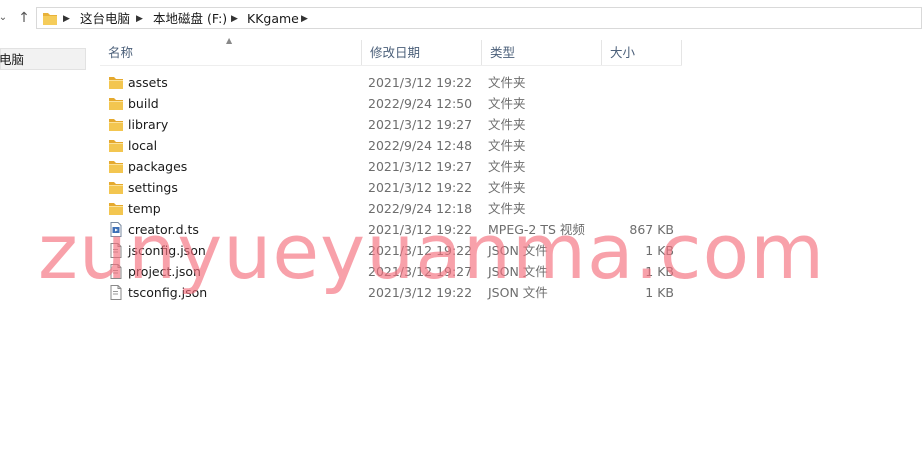 The height and width of the screenshot is (467, 924). Describe the element at coordinates (536, 229) in the screenshot. I see `file-type: MPEG-2 TS 视频` at that location.